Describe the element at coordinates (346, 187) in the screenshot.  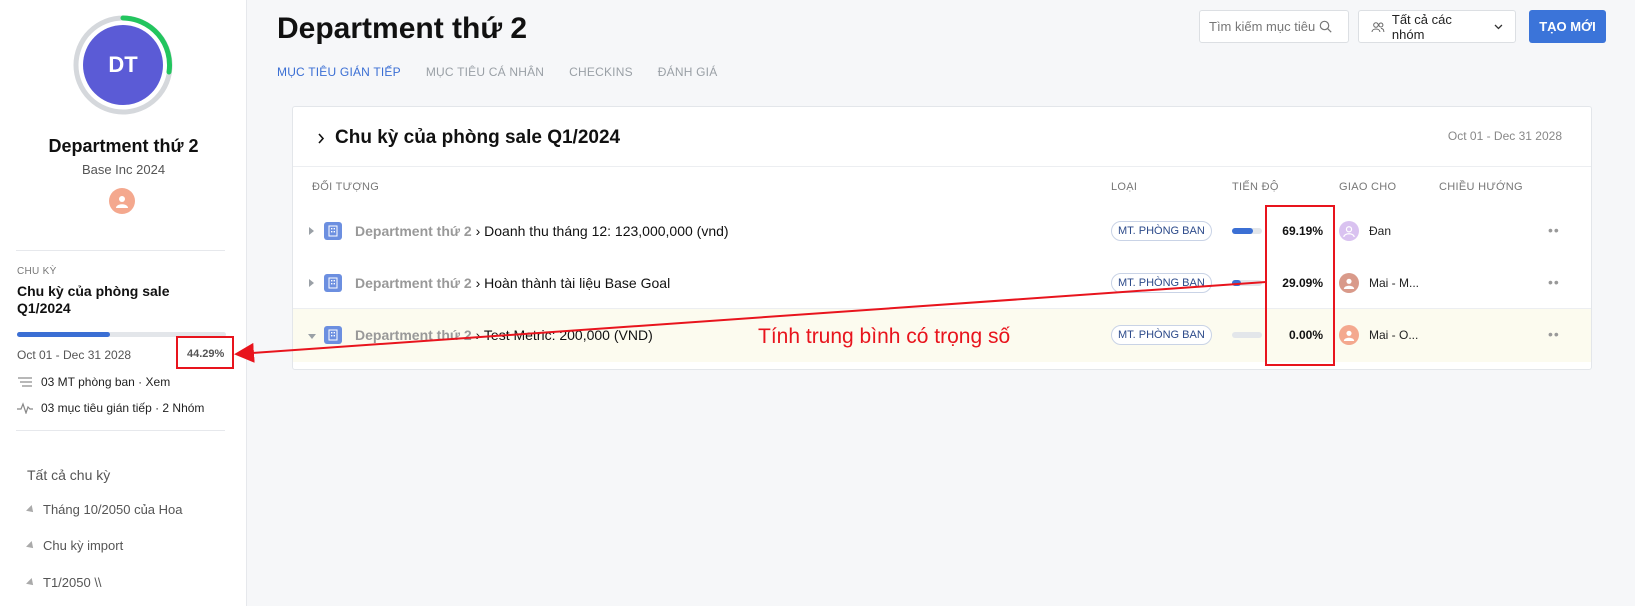
I see `column-header-object: ĐỐI TƯỢNG` at that location.